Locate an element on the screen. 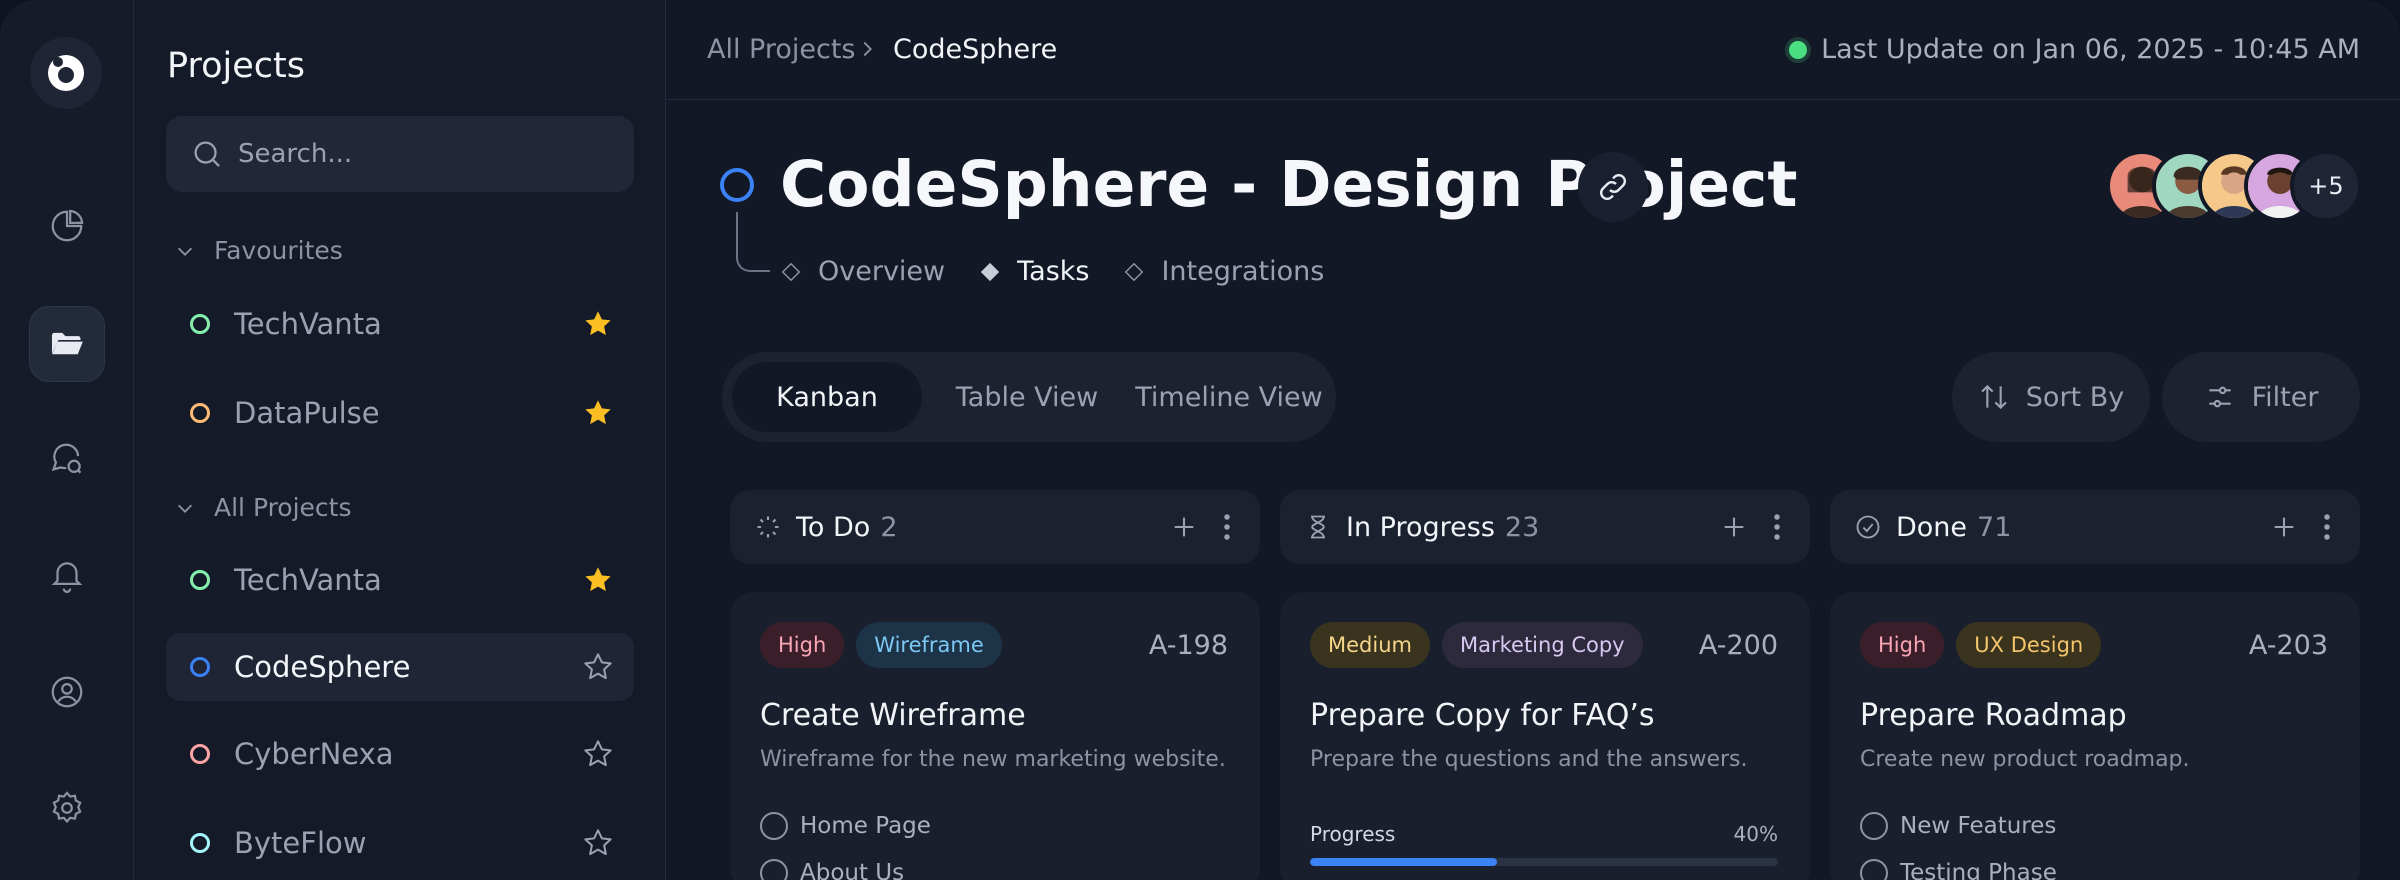 Image resolution: width=2400 pixels, height=880 pixels. column-count: 71 is located at coordinates (1994, 527).